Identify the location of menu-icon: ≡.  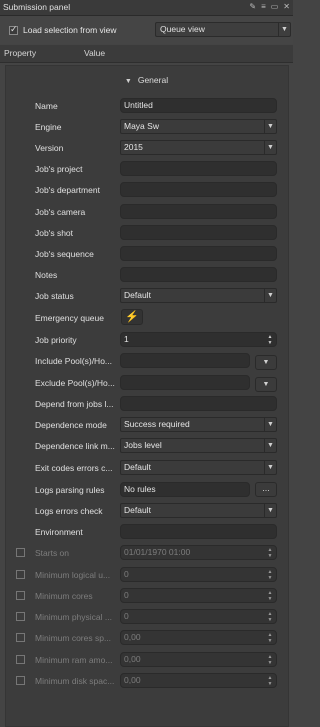
(263, 6).